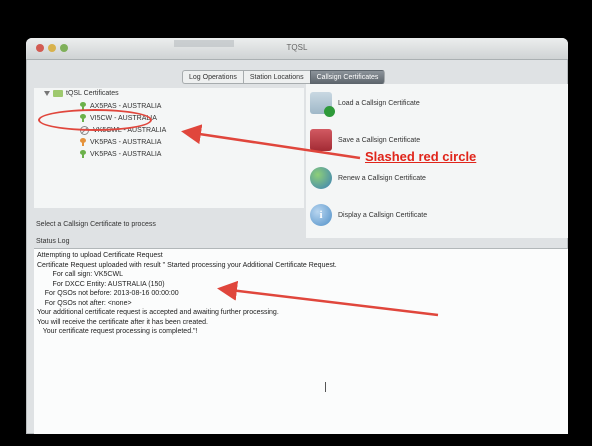 The height and width of the screenshot is (446, 592). What do you see at coordinates (212, 77) in the screenshot?
I see `tab-log-operations: Log Operations` at bounding box center [212, 77].